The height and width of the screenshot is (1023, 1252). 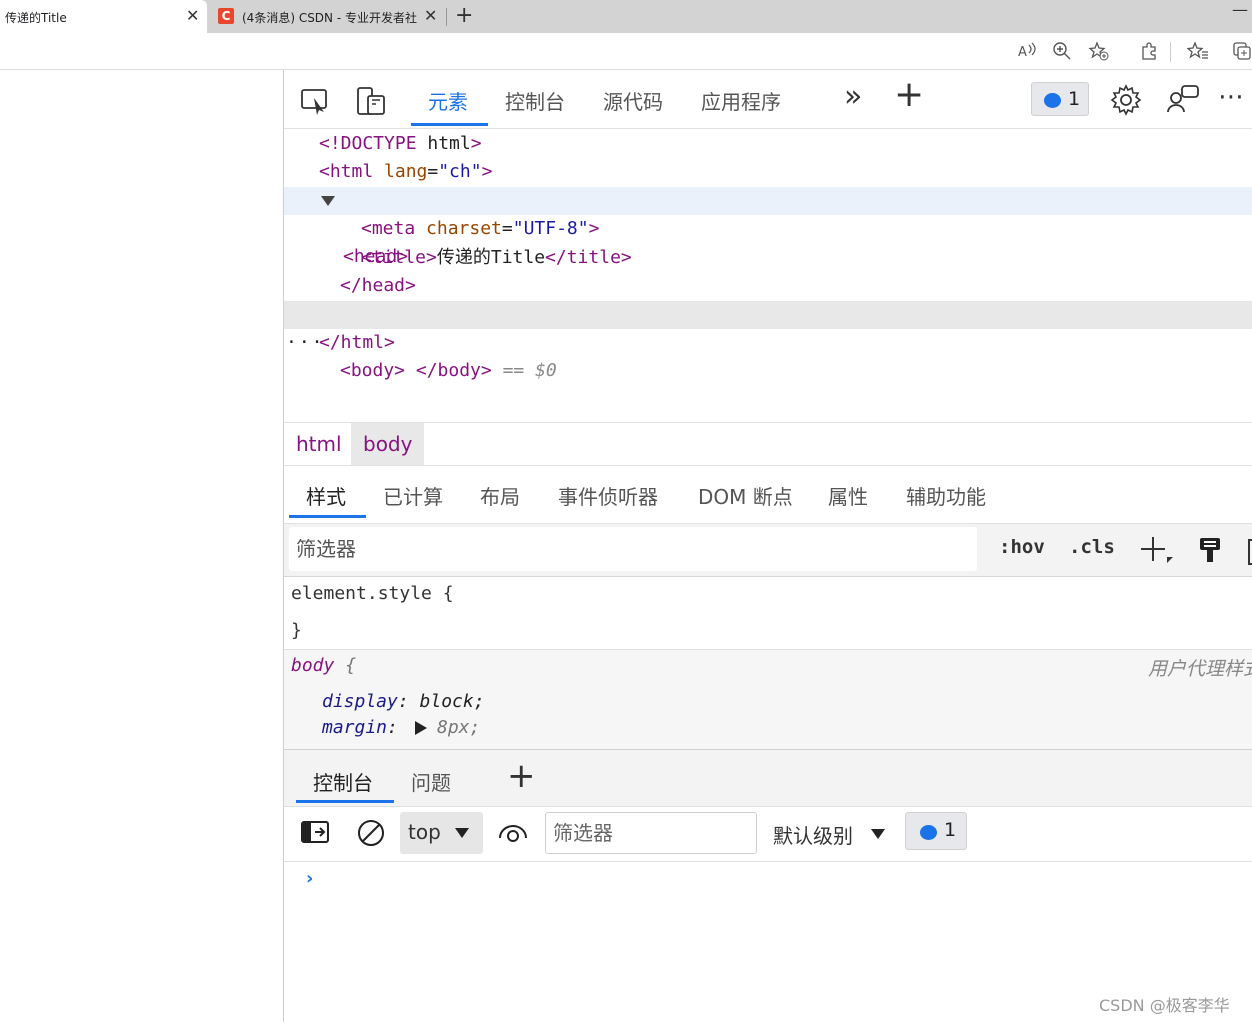 What do you see at coordinates (329, 18) in the screenshot?
I see `tab-title: (4条消息) CSDN - 专业开发者社区` at bounding box center [329, 18].